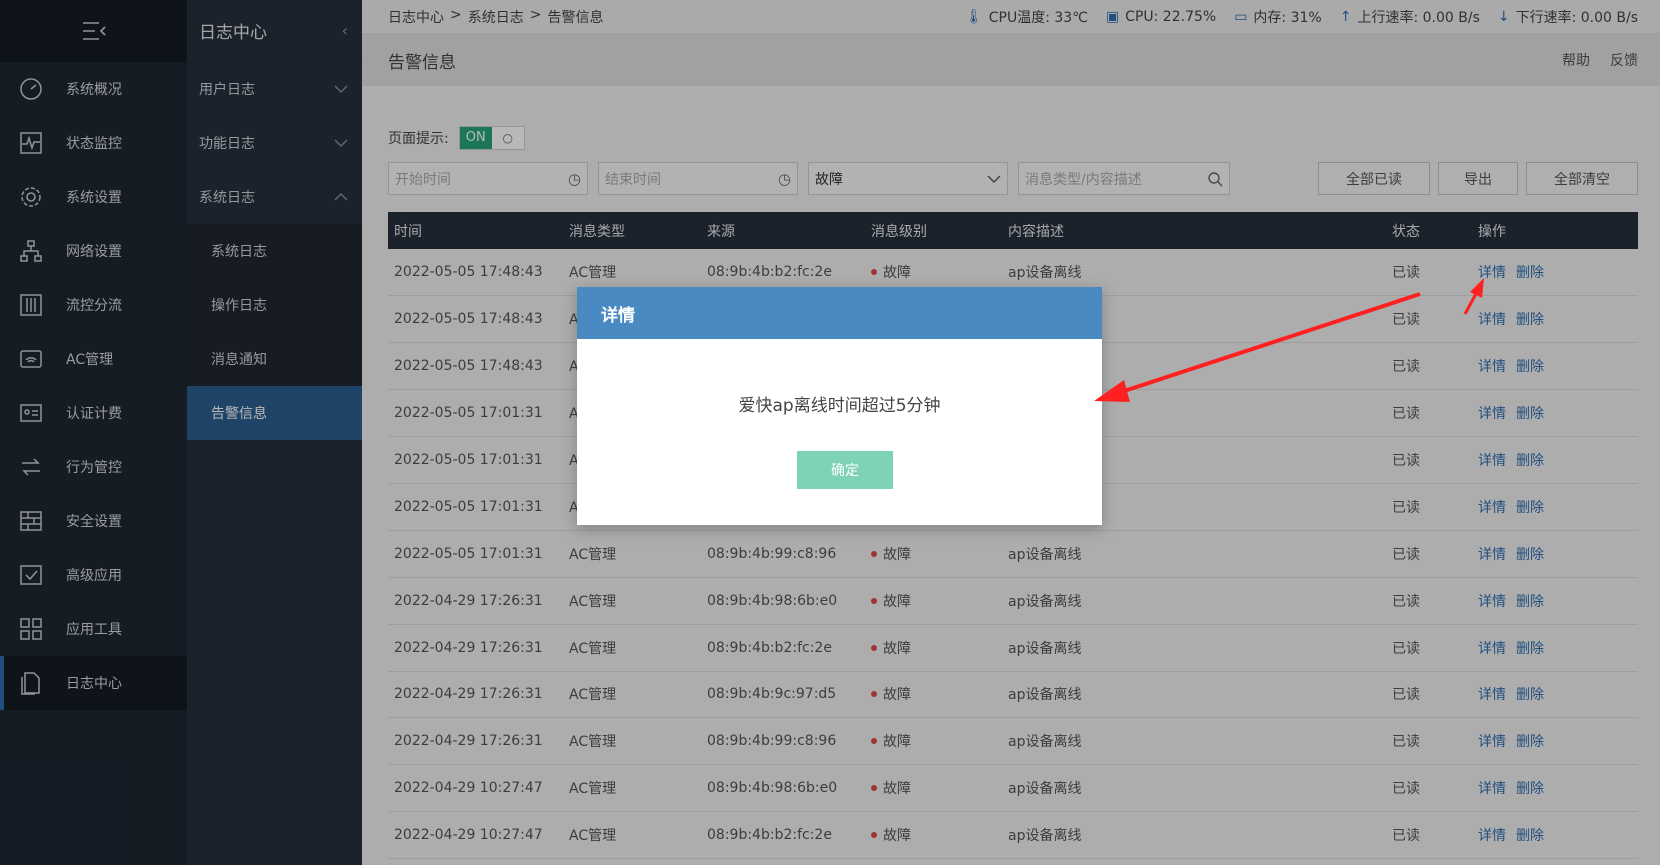 Image resolution: width=1660 pixels, height=865 pixels. I want to click on confirm-button: 确定, so click(845, 470).